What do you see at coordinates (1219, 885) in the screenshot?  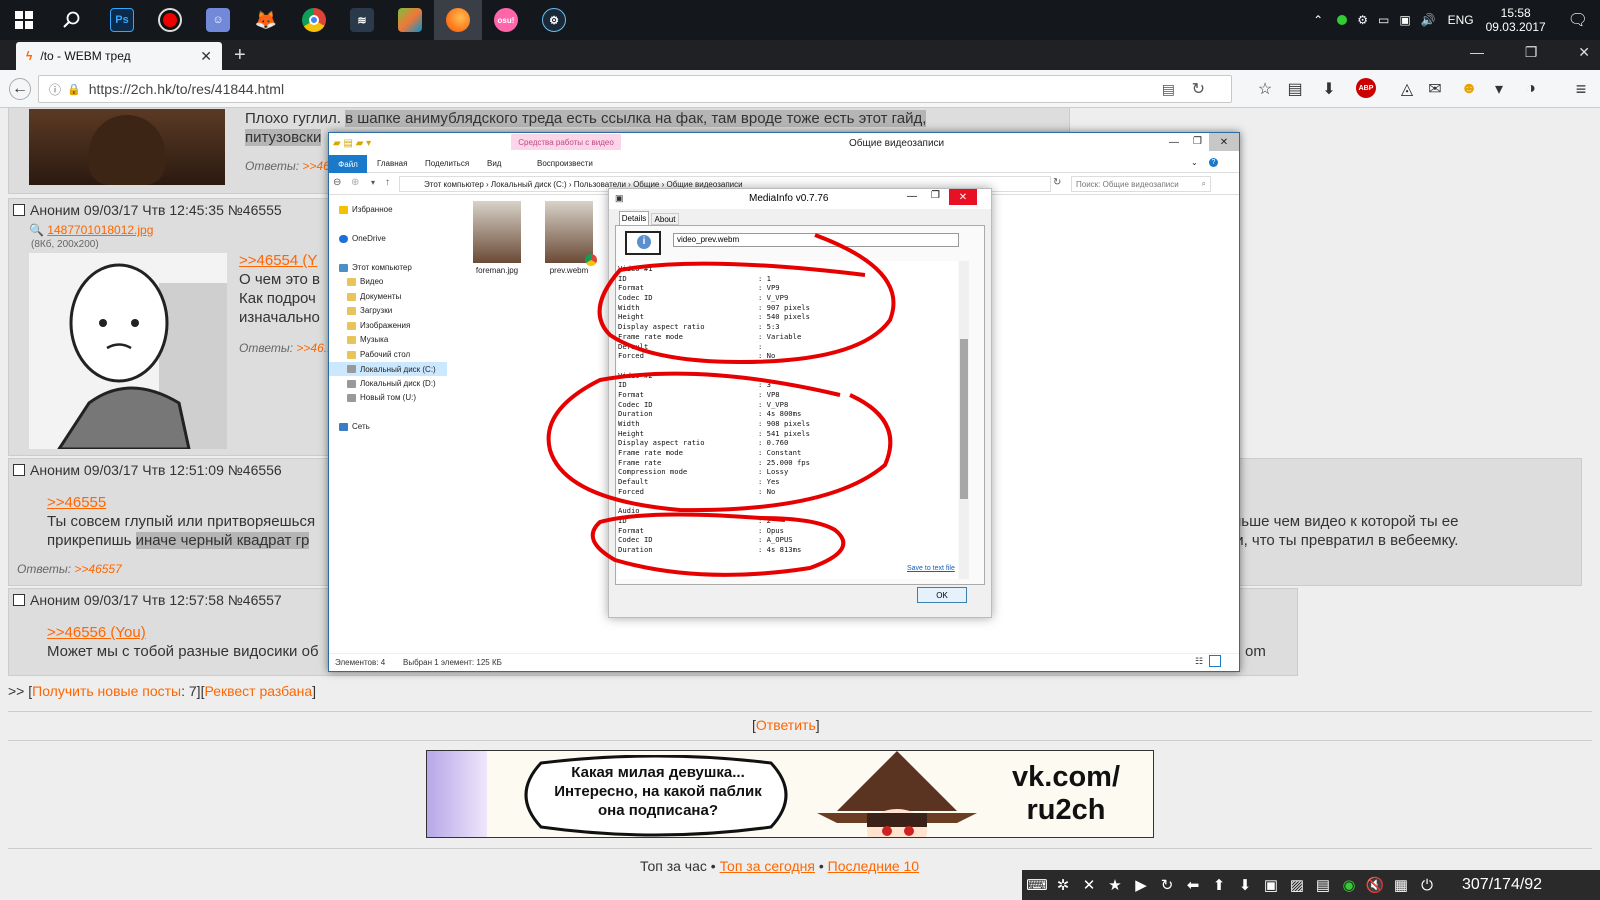 I see `arrow-up-icon: ⬆` at bounding box center [1219, 885].